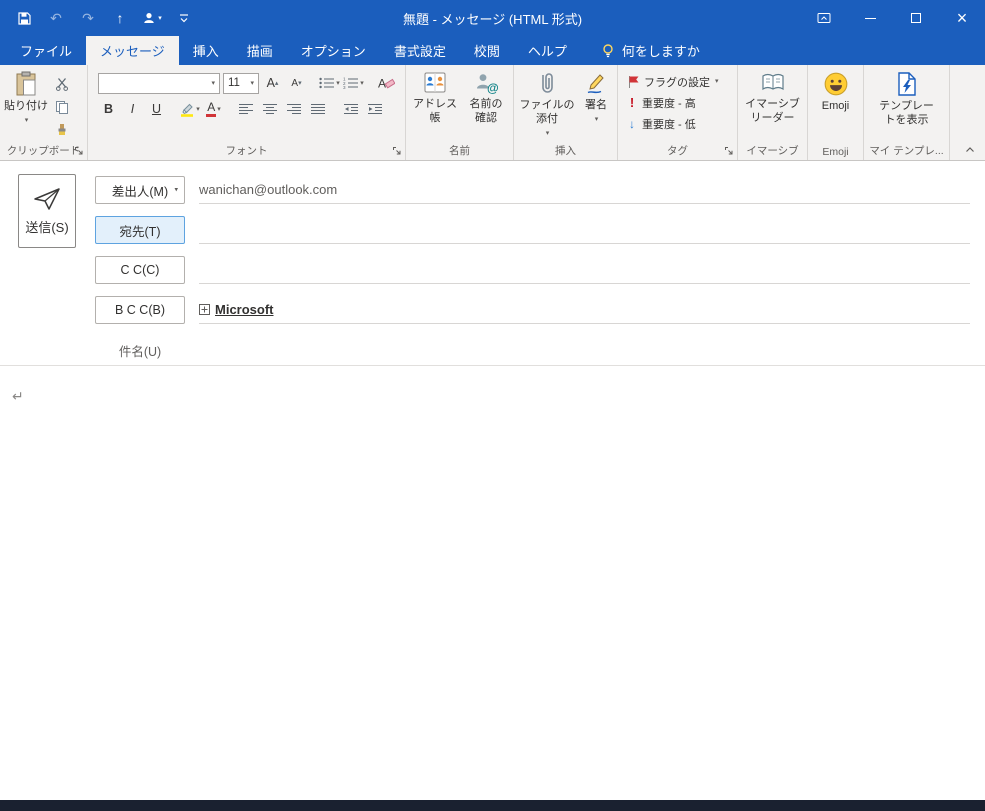 The image size is (985, 811). Describe the element at coordinates (294, 109) in the screenshot. I see `align-right-button` at that location.